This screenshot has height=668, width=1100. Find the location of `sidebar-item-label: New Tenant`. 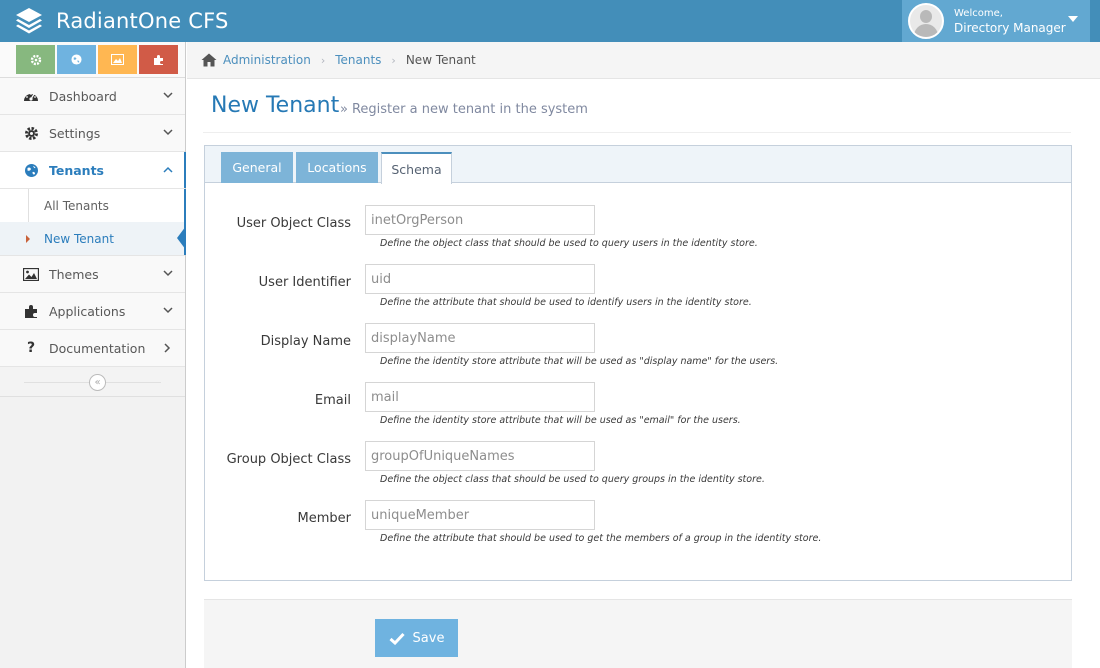

sidebar-item-label: New Tenant is located at coordinates (79, 238).